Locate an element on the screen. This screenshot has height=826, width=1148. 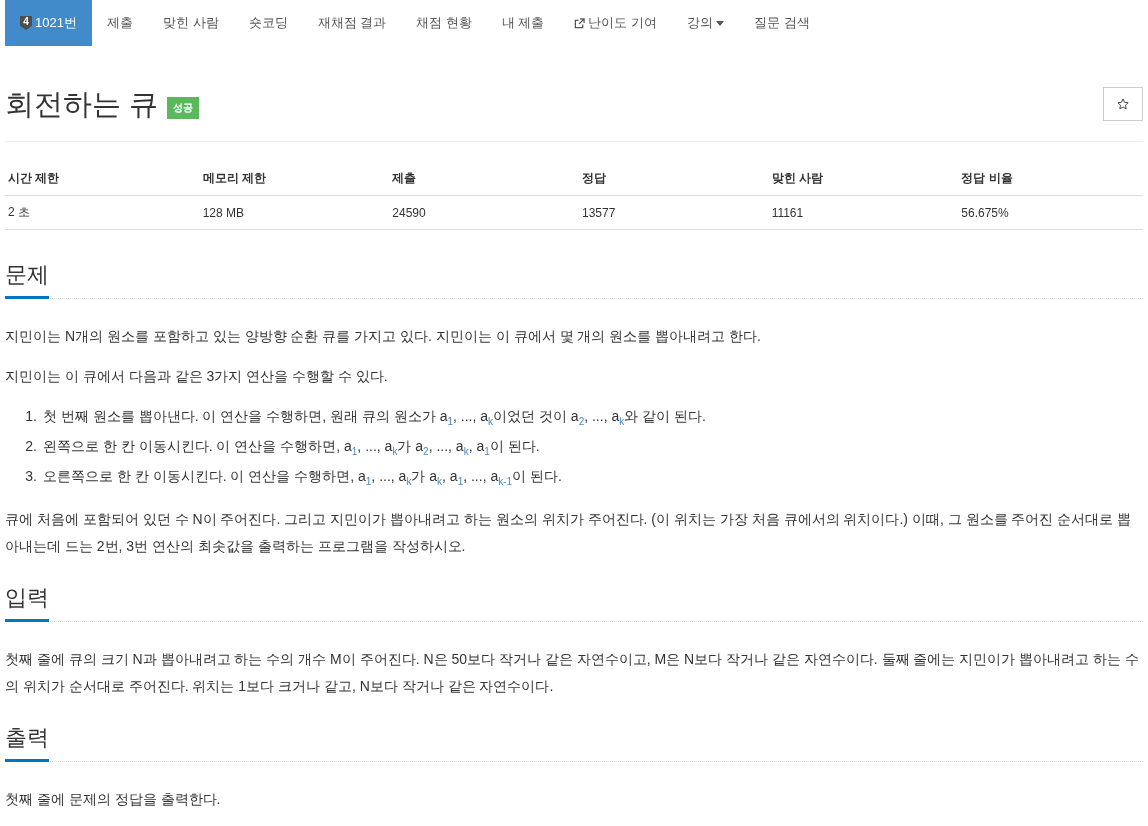
paragraph: 첫째 줄에 큐의 크기 N과 뽑아내려고 하는 수의 개수 M이 주어진다. N은 50보다 작거나 같은 자연수이고, M은 N보다 작거나 같은 자연수이다. 둘째 줄에는 지민이가 뽑아내려고 하는 수의 위치가 순서대로 주어진다. 위치는 1보다 크거나 같고, N보다 작거나 같은 자연수이다. is located at coordinates (573, 673).